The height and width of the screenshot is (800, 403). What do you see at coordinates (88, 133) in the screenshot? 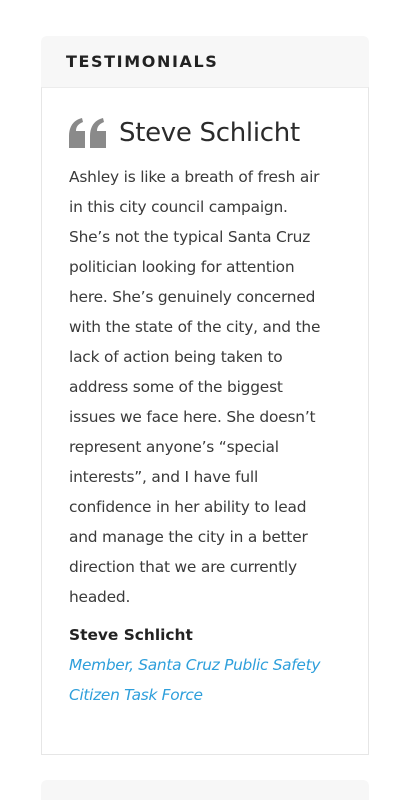
I see `quote-icon` at bounding box center [88, 133].